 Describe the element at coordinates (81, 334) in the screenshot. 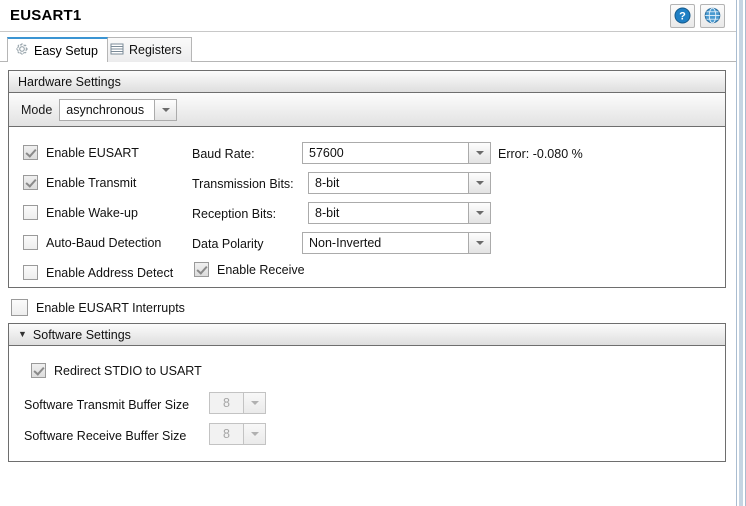

I see `software-settings-header-label: Software Settings` at that location.